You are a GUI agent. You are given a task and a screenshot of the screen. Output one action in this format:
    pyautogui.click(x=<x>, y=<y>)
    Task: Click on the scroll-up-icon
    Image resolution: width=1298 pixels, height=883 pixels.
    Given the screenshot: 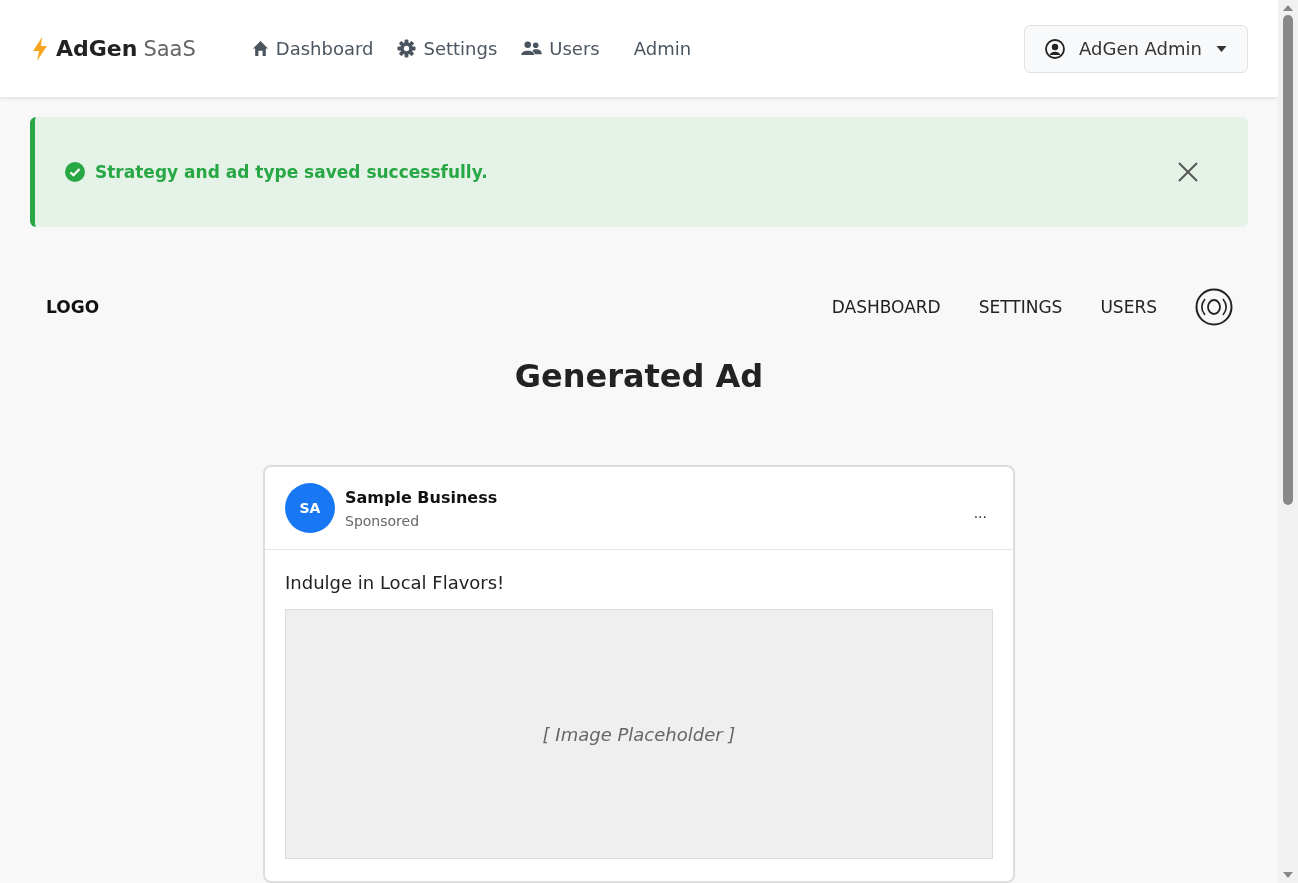 What is the action you would take?
    pyautogui.click(x=1288, y=8)
    